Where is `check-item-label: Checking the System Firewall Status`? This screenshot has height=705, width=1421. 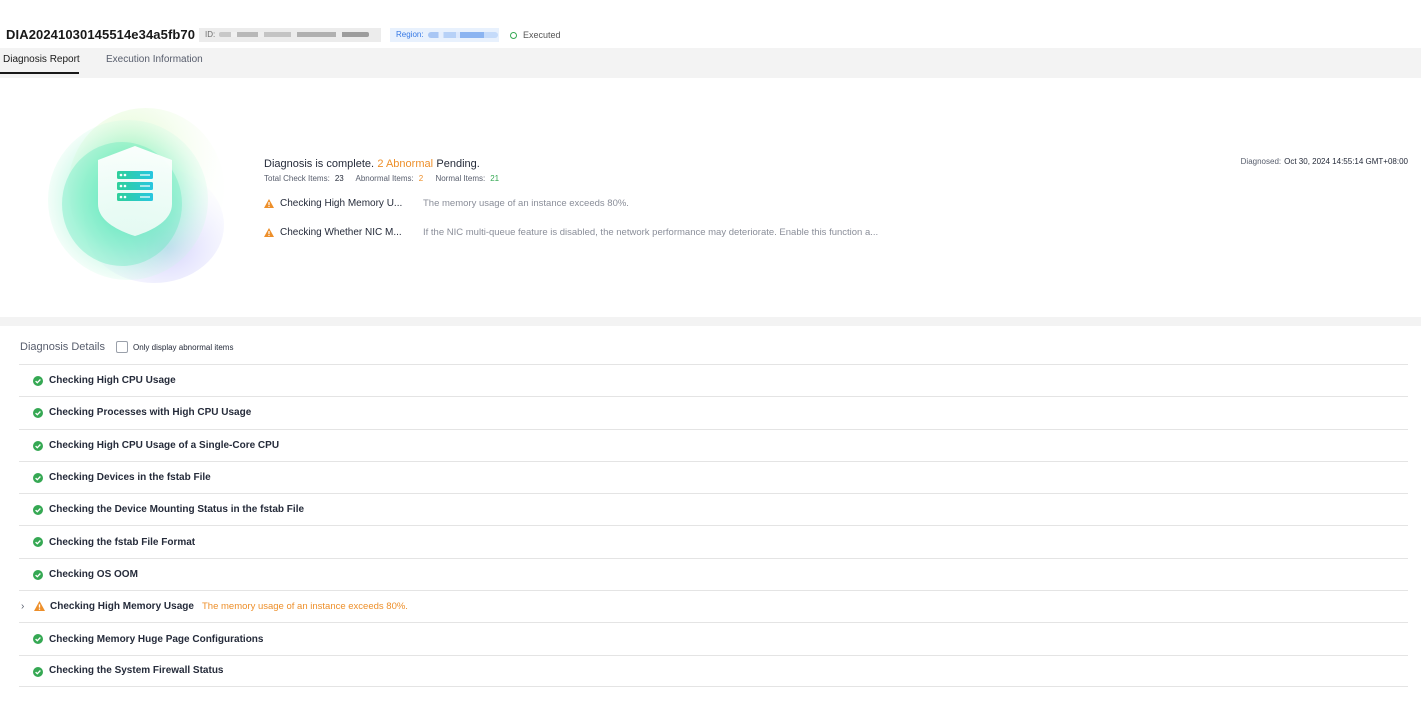 check-item-label: Checking the System Firewall Status is located at coordinates (136, 671).